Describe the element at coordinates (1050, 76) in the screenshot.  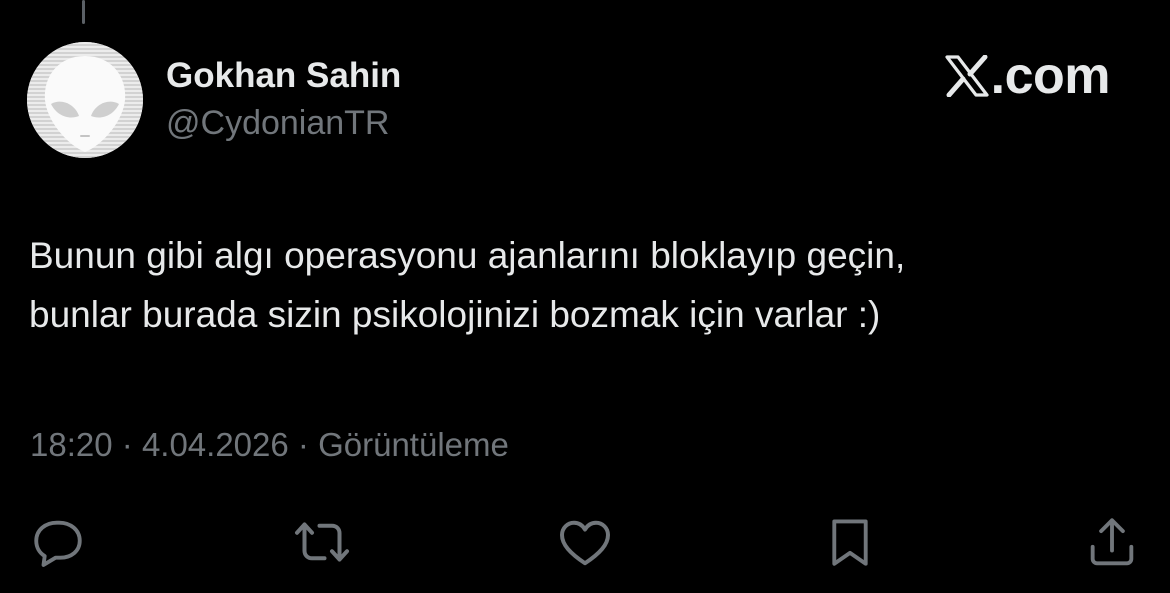
I see `brand-domain-text: .com` at that location.